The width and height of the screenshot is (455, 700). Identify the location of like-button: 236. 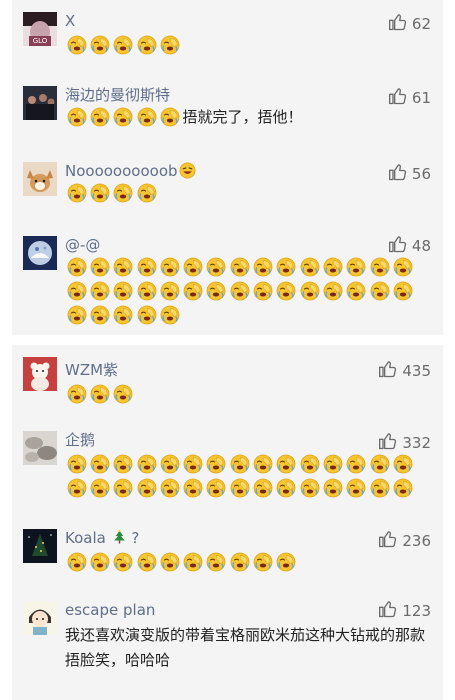
(404, 541).